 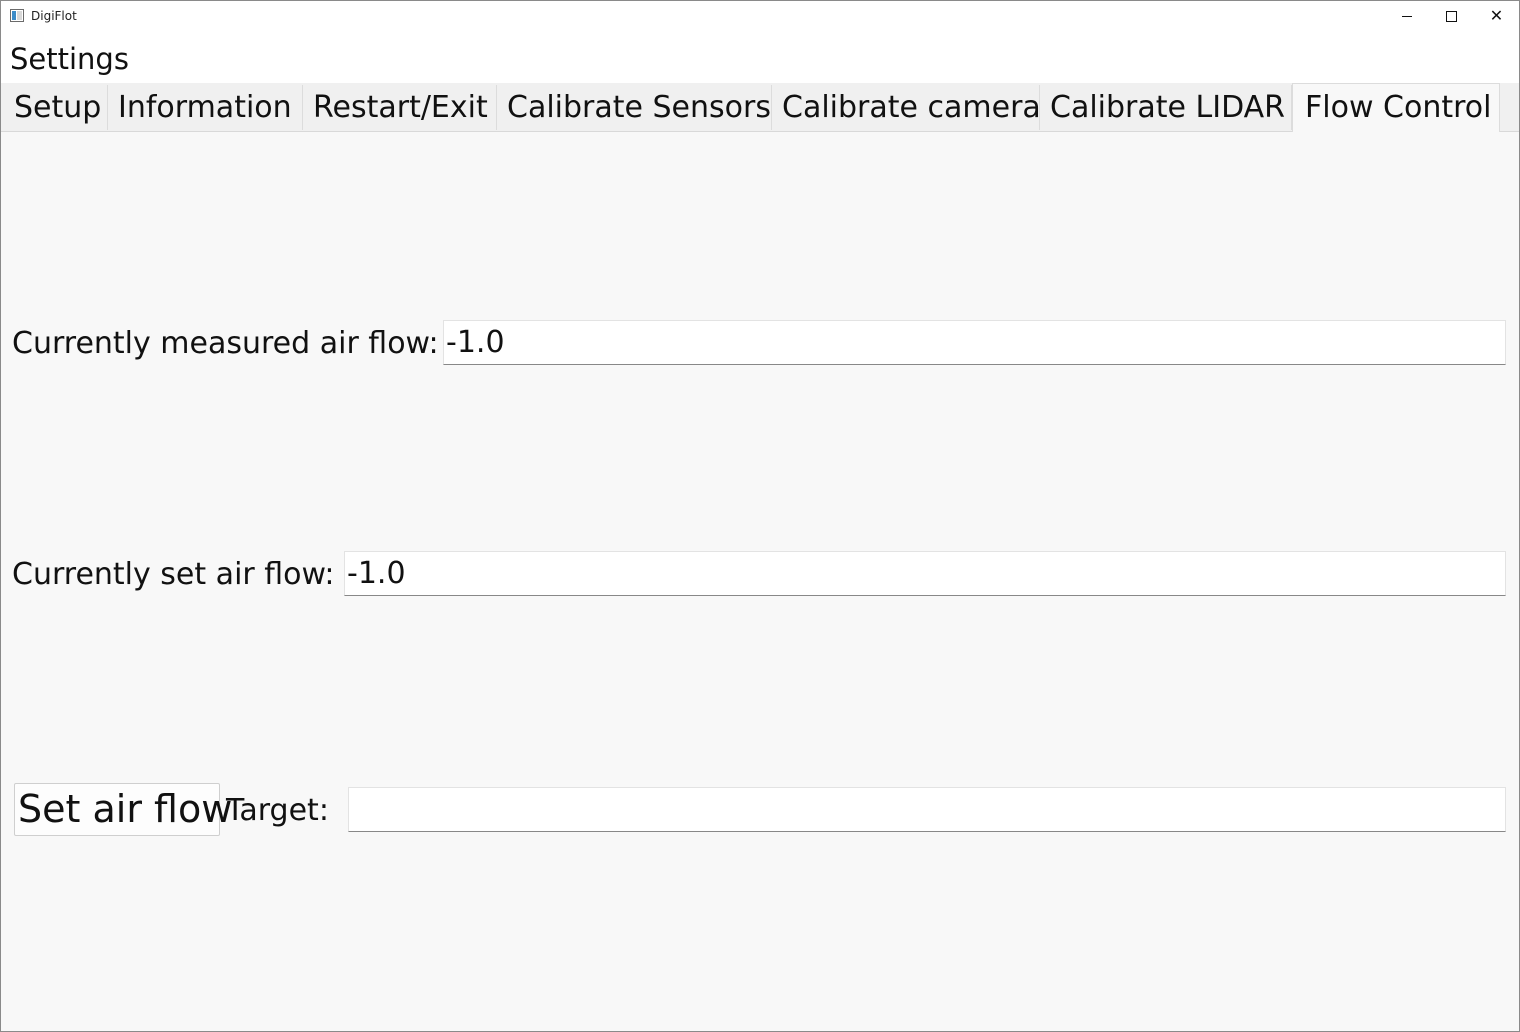 I want to click on tab-information: Information, so click(x=205, y=107).